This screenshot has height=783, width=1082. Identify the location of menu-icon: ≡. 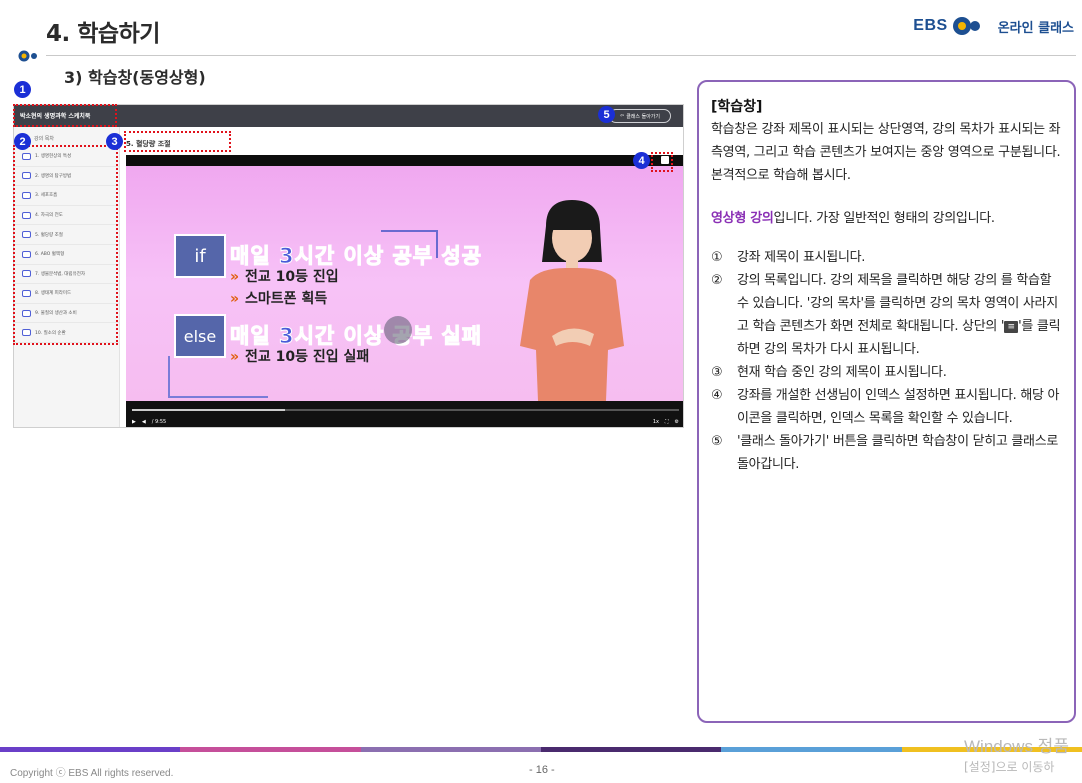
(1011, 326).